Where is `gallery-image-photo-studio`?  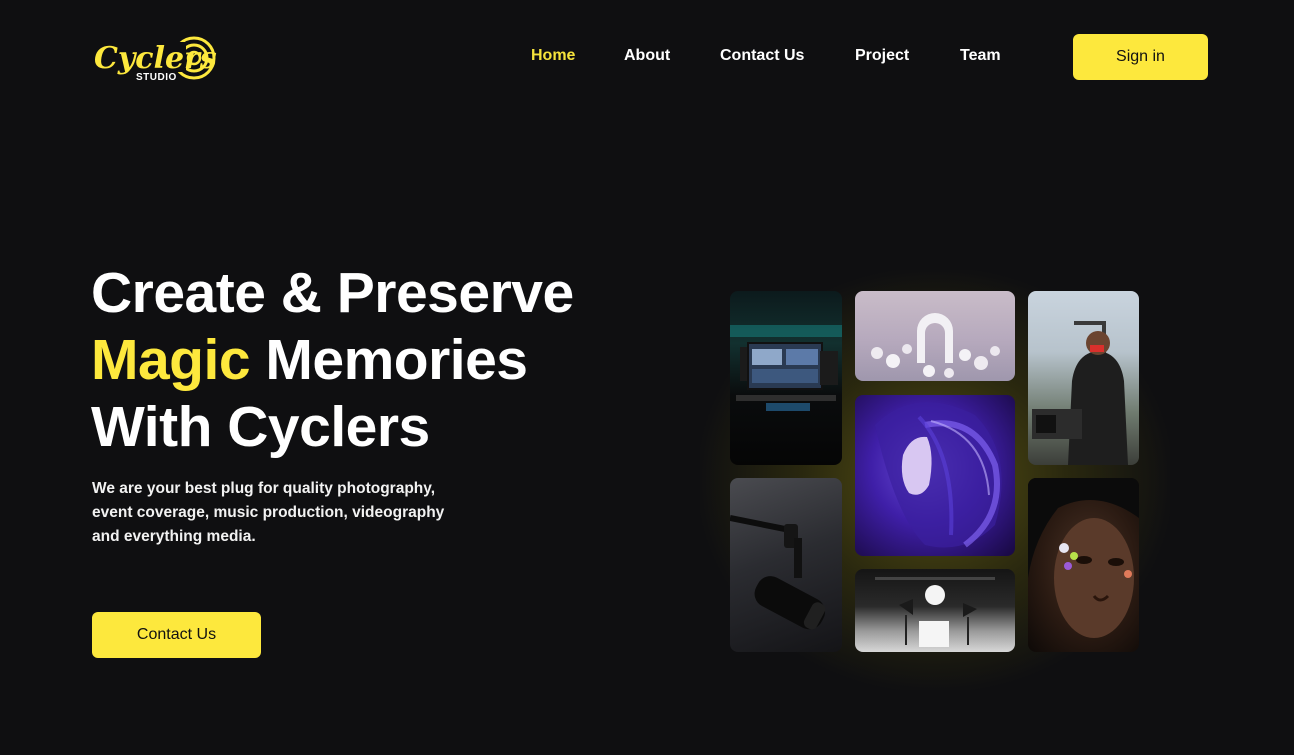 gallery-image-photo-studio is located at coordinates (935, 610).